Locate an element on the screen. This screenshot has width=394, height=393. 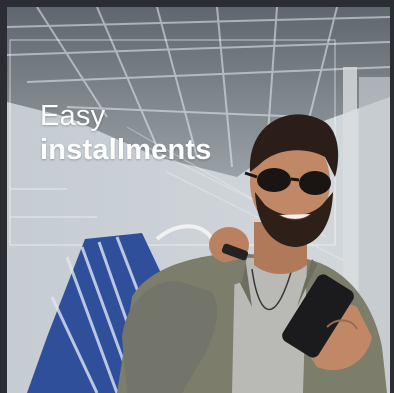
headline-line-2: installments is located at coordinates (126, 150).